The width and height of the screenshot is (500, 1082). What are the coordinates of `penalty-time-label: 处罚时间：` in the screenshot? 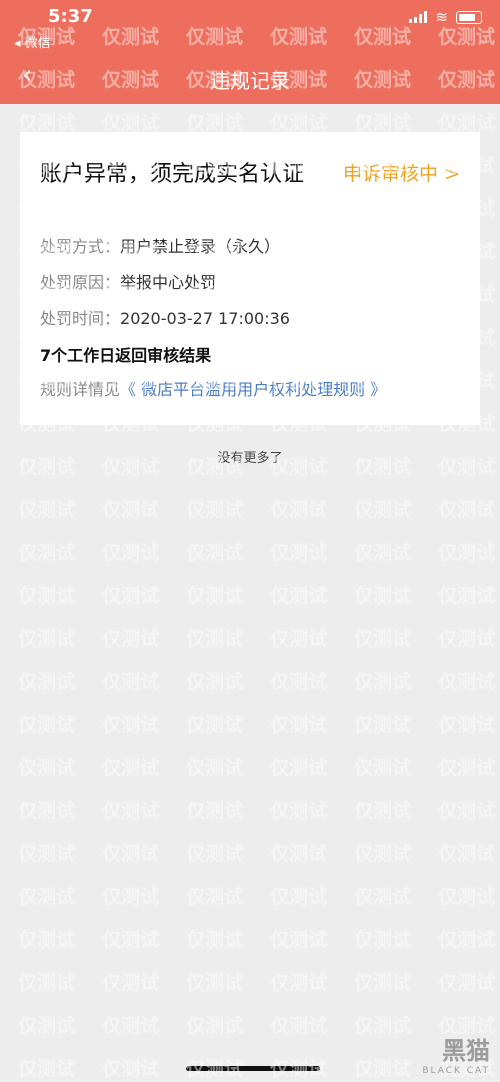 It's located at (80, 318).